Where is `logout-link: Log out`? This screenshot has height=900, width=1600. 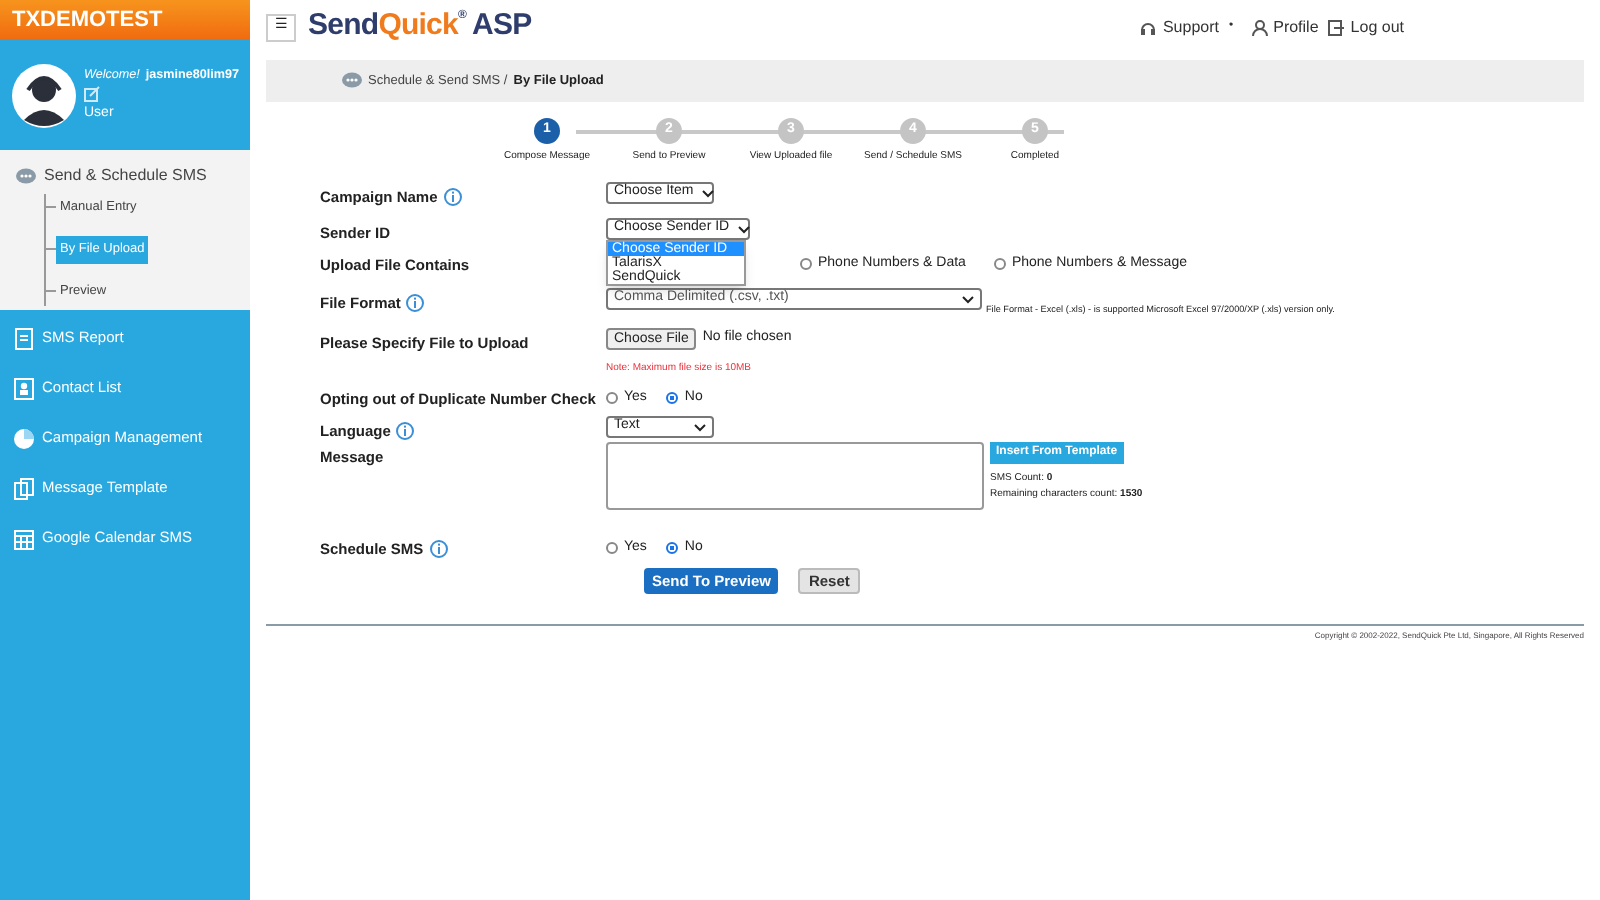
logout-link: Log out is located at coordinates (1366, 27).